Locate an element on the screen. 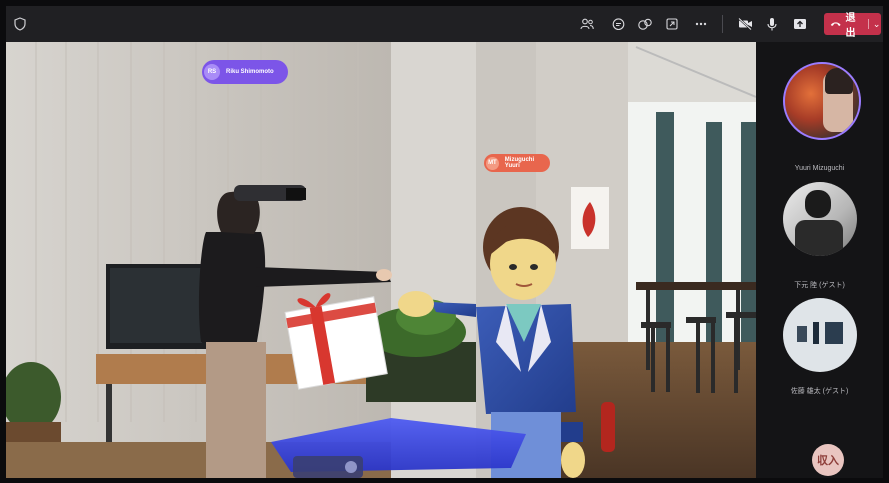 The height and width of the screenshot is (483, 889). leave-label: 退出 is located at coordinates (850, 26).